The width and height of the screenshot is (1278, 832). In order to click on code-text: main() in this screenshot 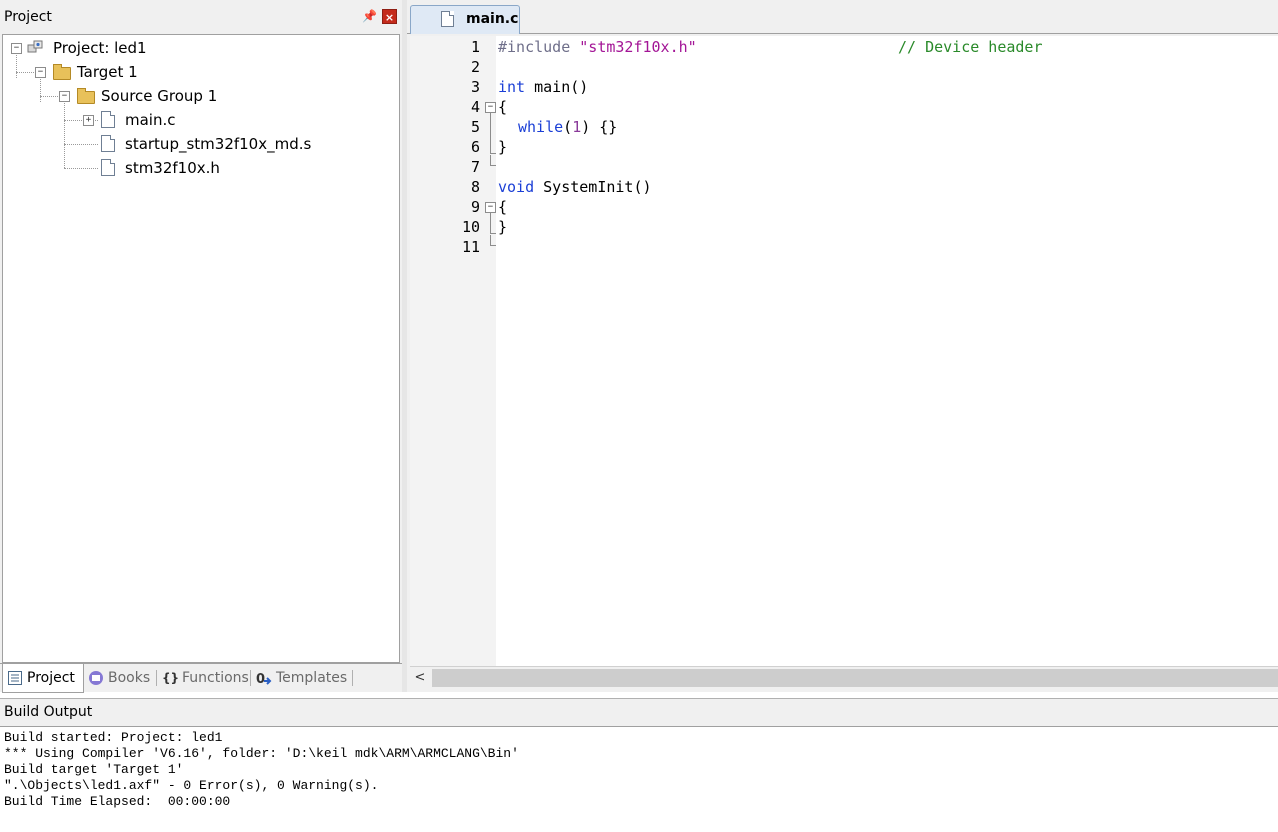, I will do `click(557, 87)`.